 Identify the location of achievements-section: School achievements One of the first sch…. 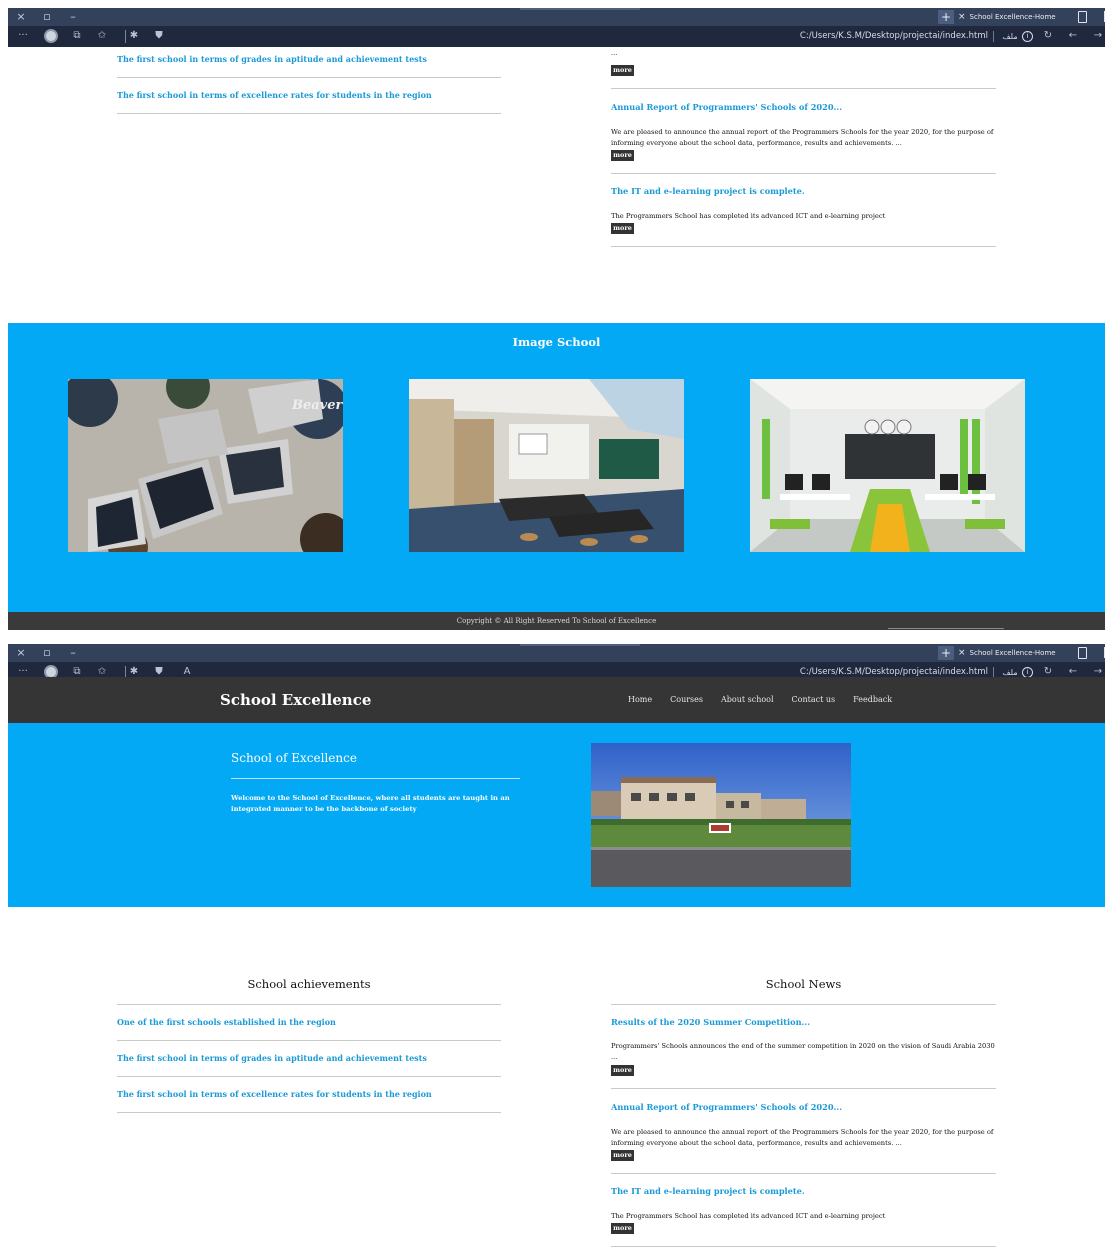
(309, 1047).